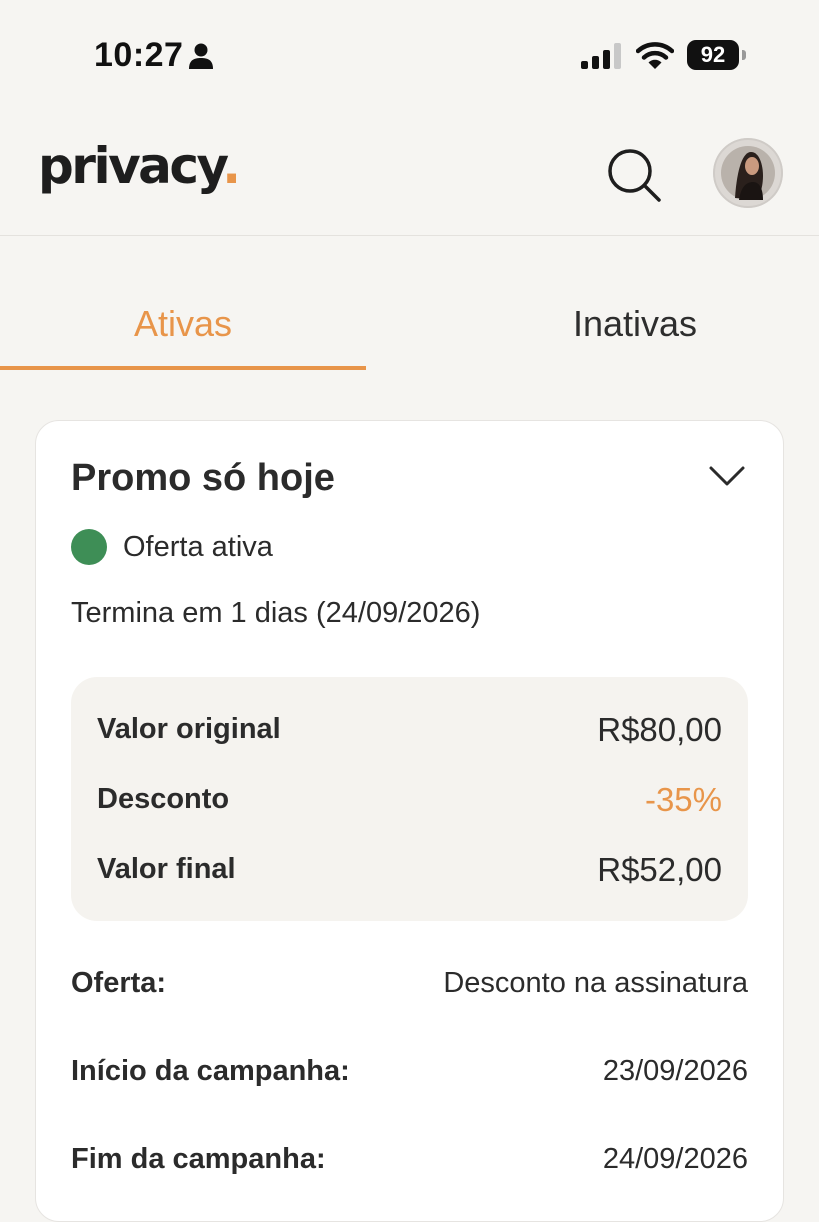 The height and width of the screenshot is (1222, 819). Describe the element at coordinates (198, 547) in the screenshot. I see `status-label: Oferta ativa` at that location.